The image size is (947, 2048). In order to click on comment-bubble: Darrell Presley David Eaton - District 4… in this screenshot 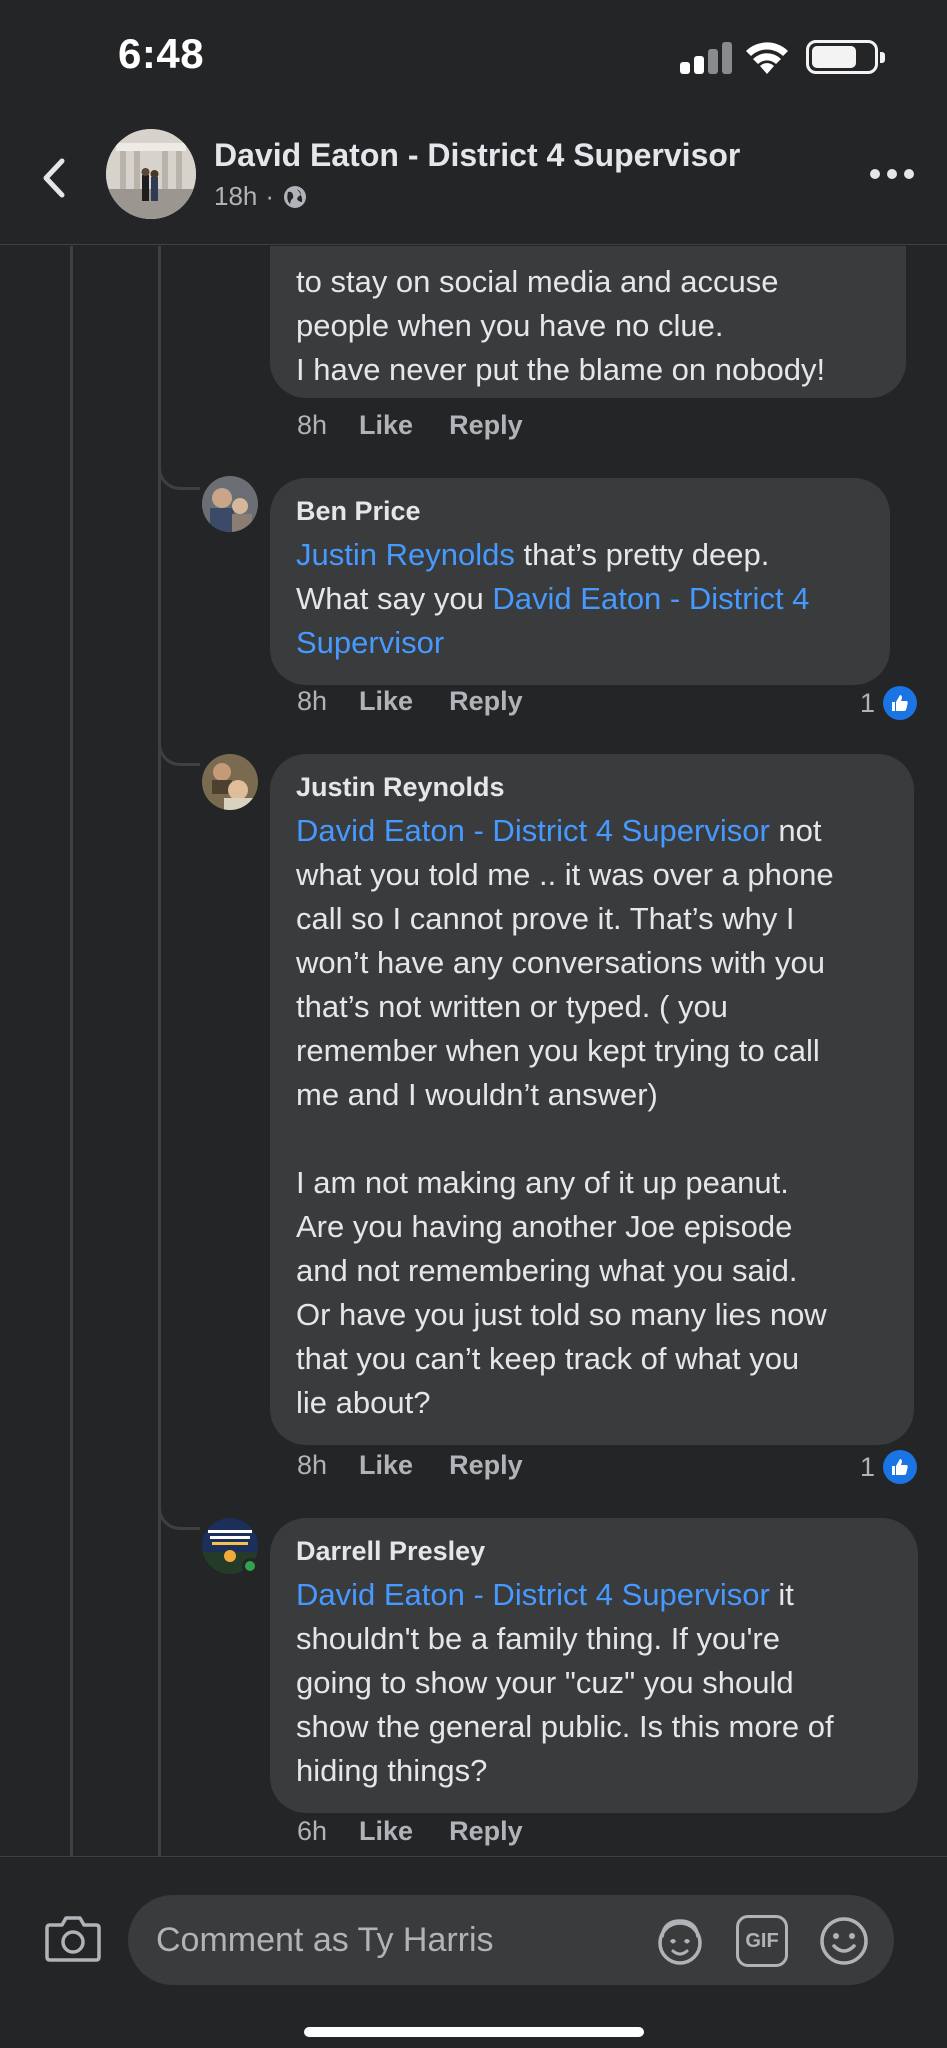, I will do `click(594, 1665)`.